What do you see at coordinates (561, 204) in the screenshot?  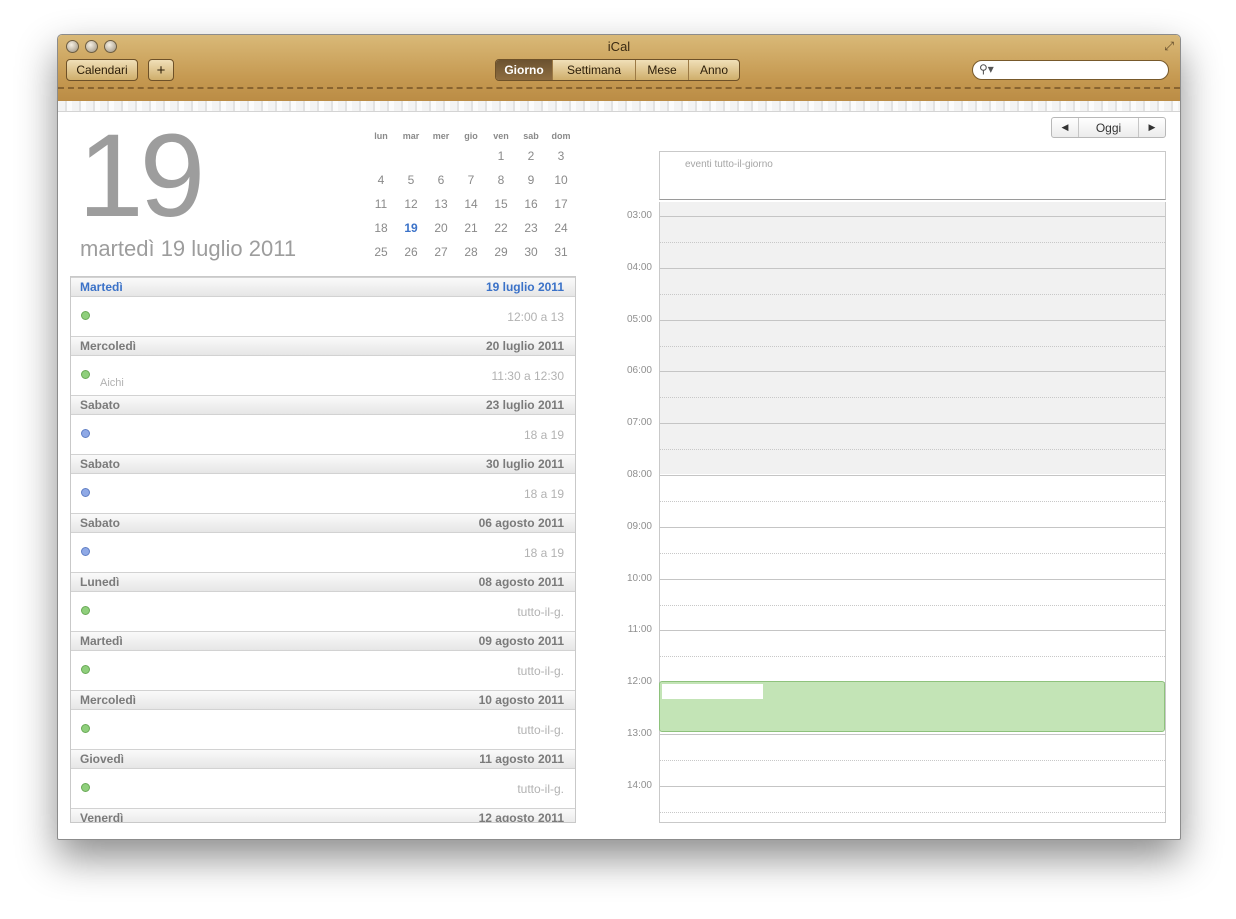 I see `mini-calendar-day: 17` at bounding box center [561, 204].